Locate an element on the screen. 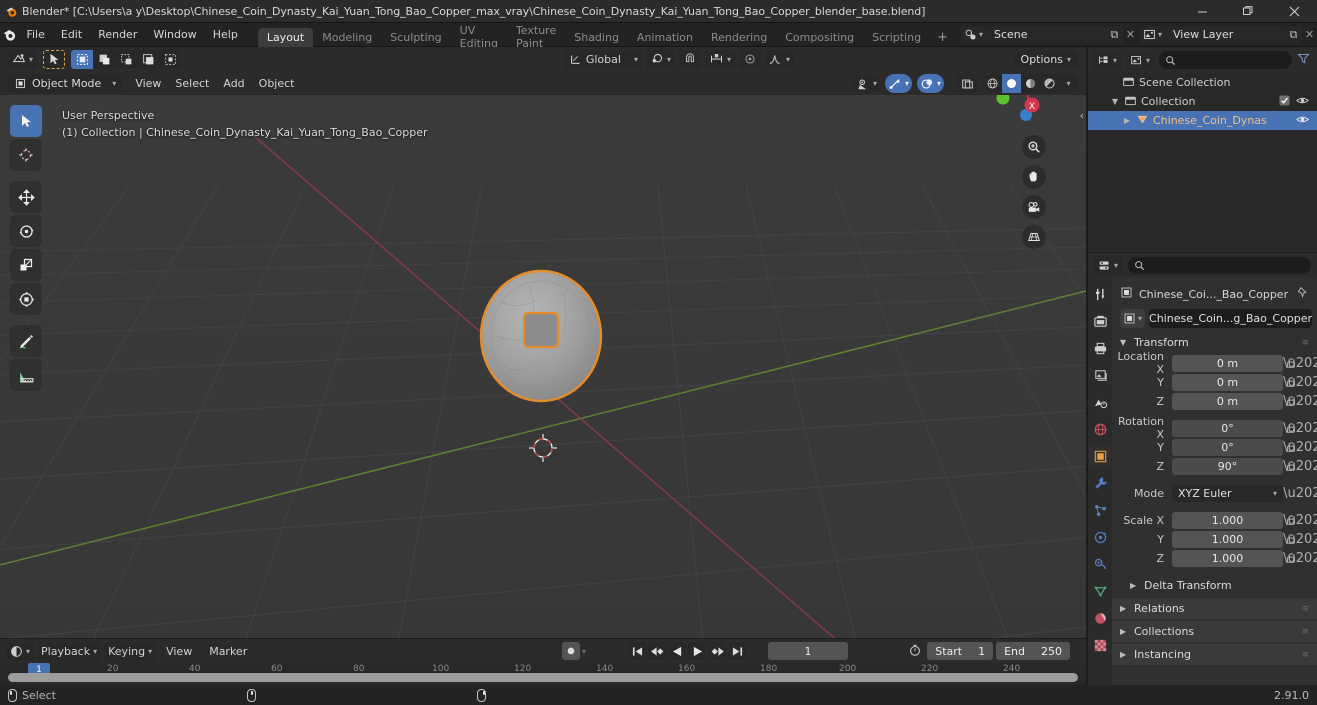  xray-toggle is located at coordinates (967, 83).